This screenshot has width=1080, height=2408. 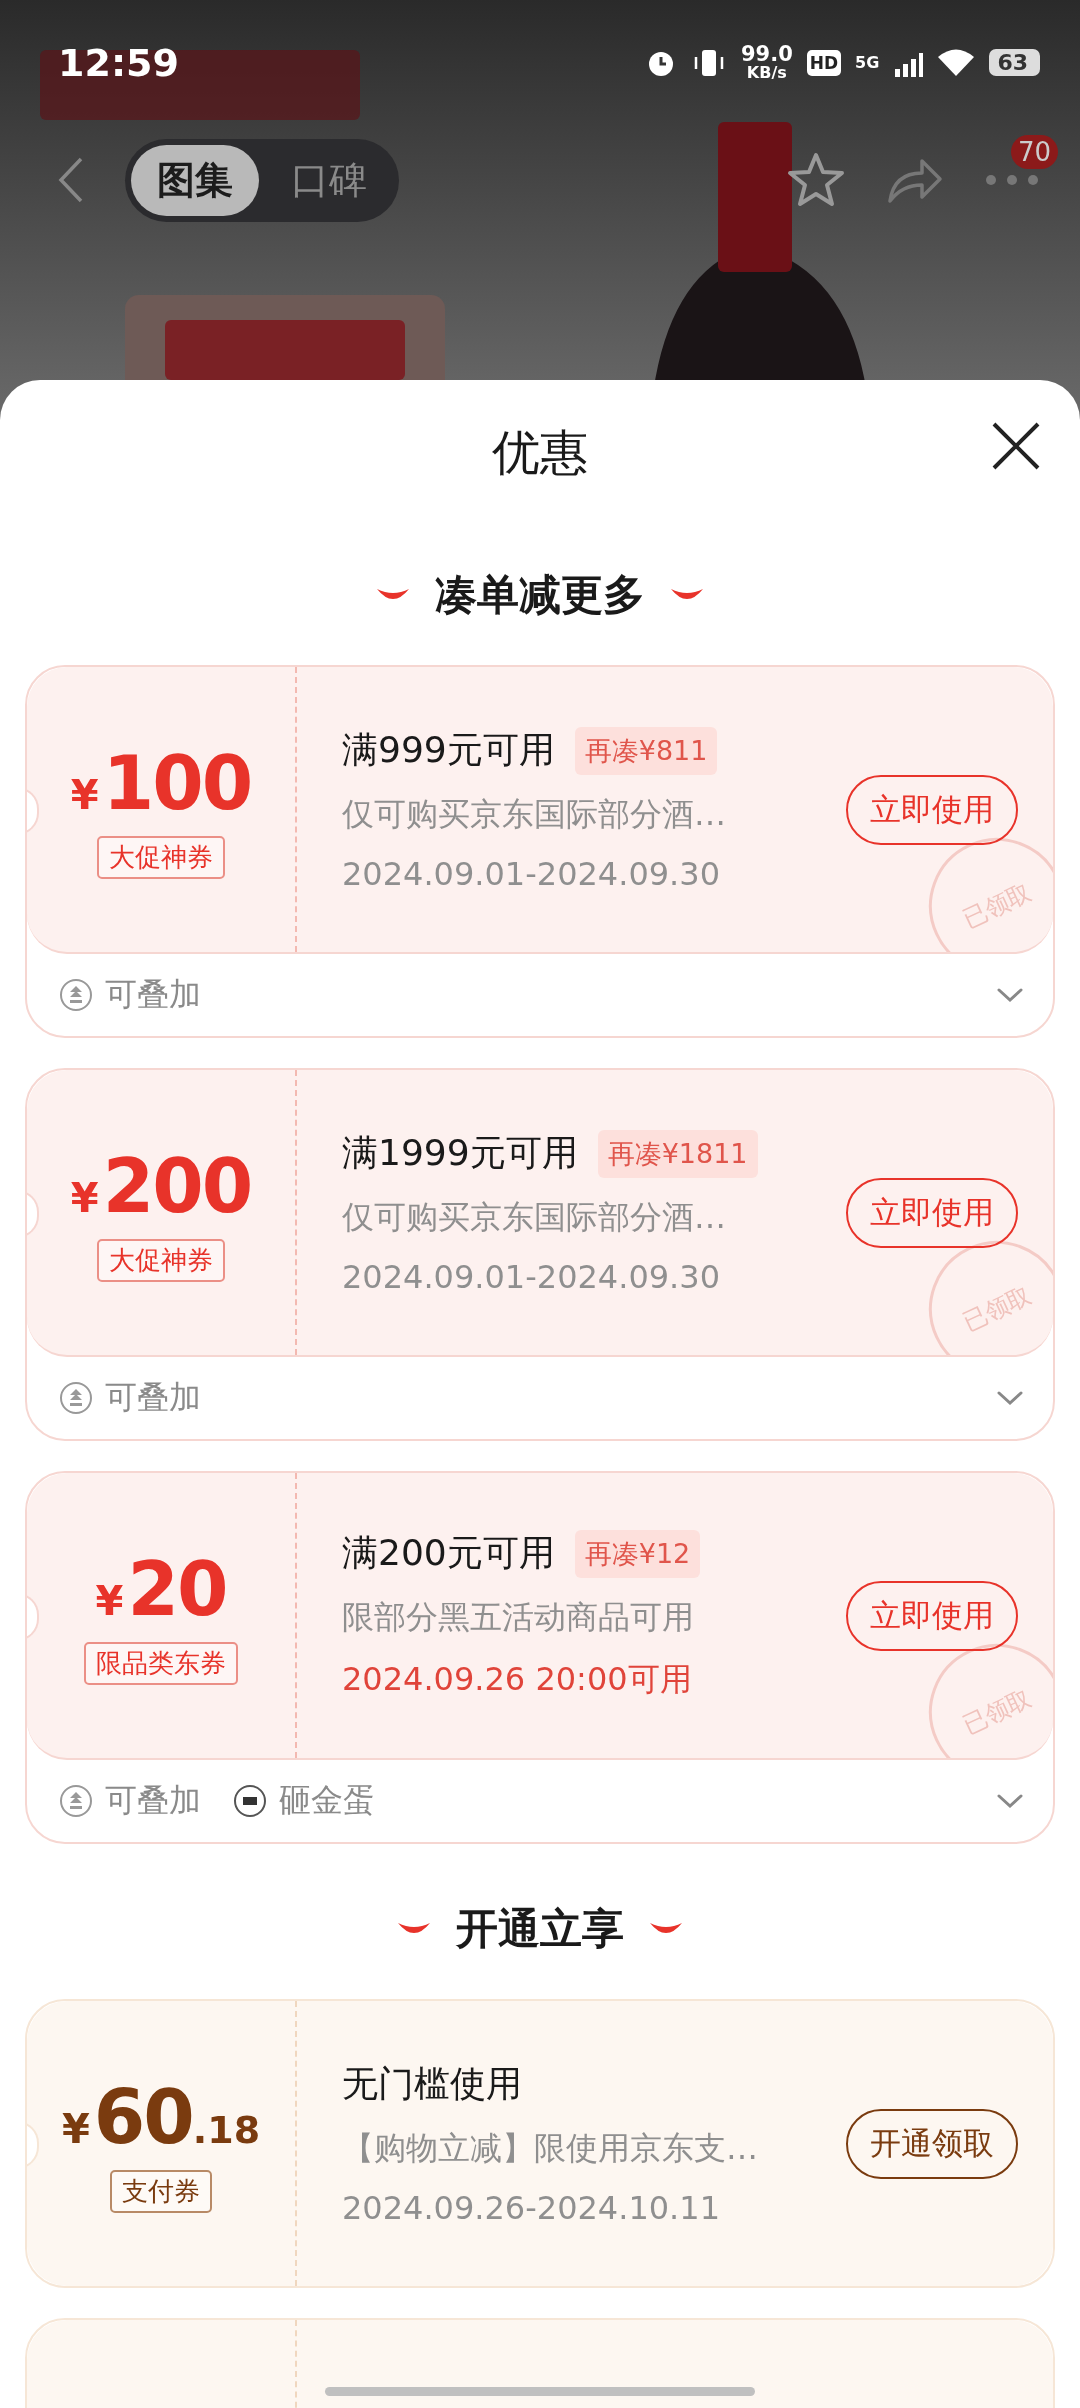 What do you see at coordinates (766, 62) in the screenshot?
I see `network-speed: 99.0 KB/s` at bounding box center [766, 62].